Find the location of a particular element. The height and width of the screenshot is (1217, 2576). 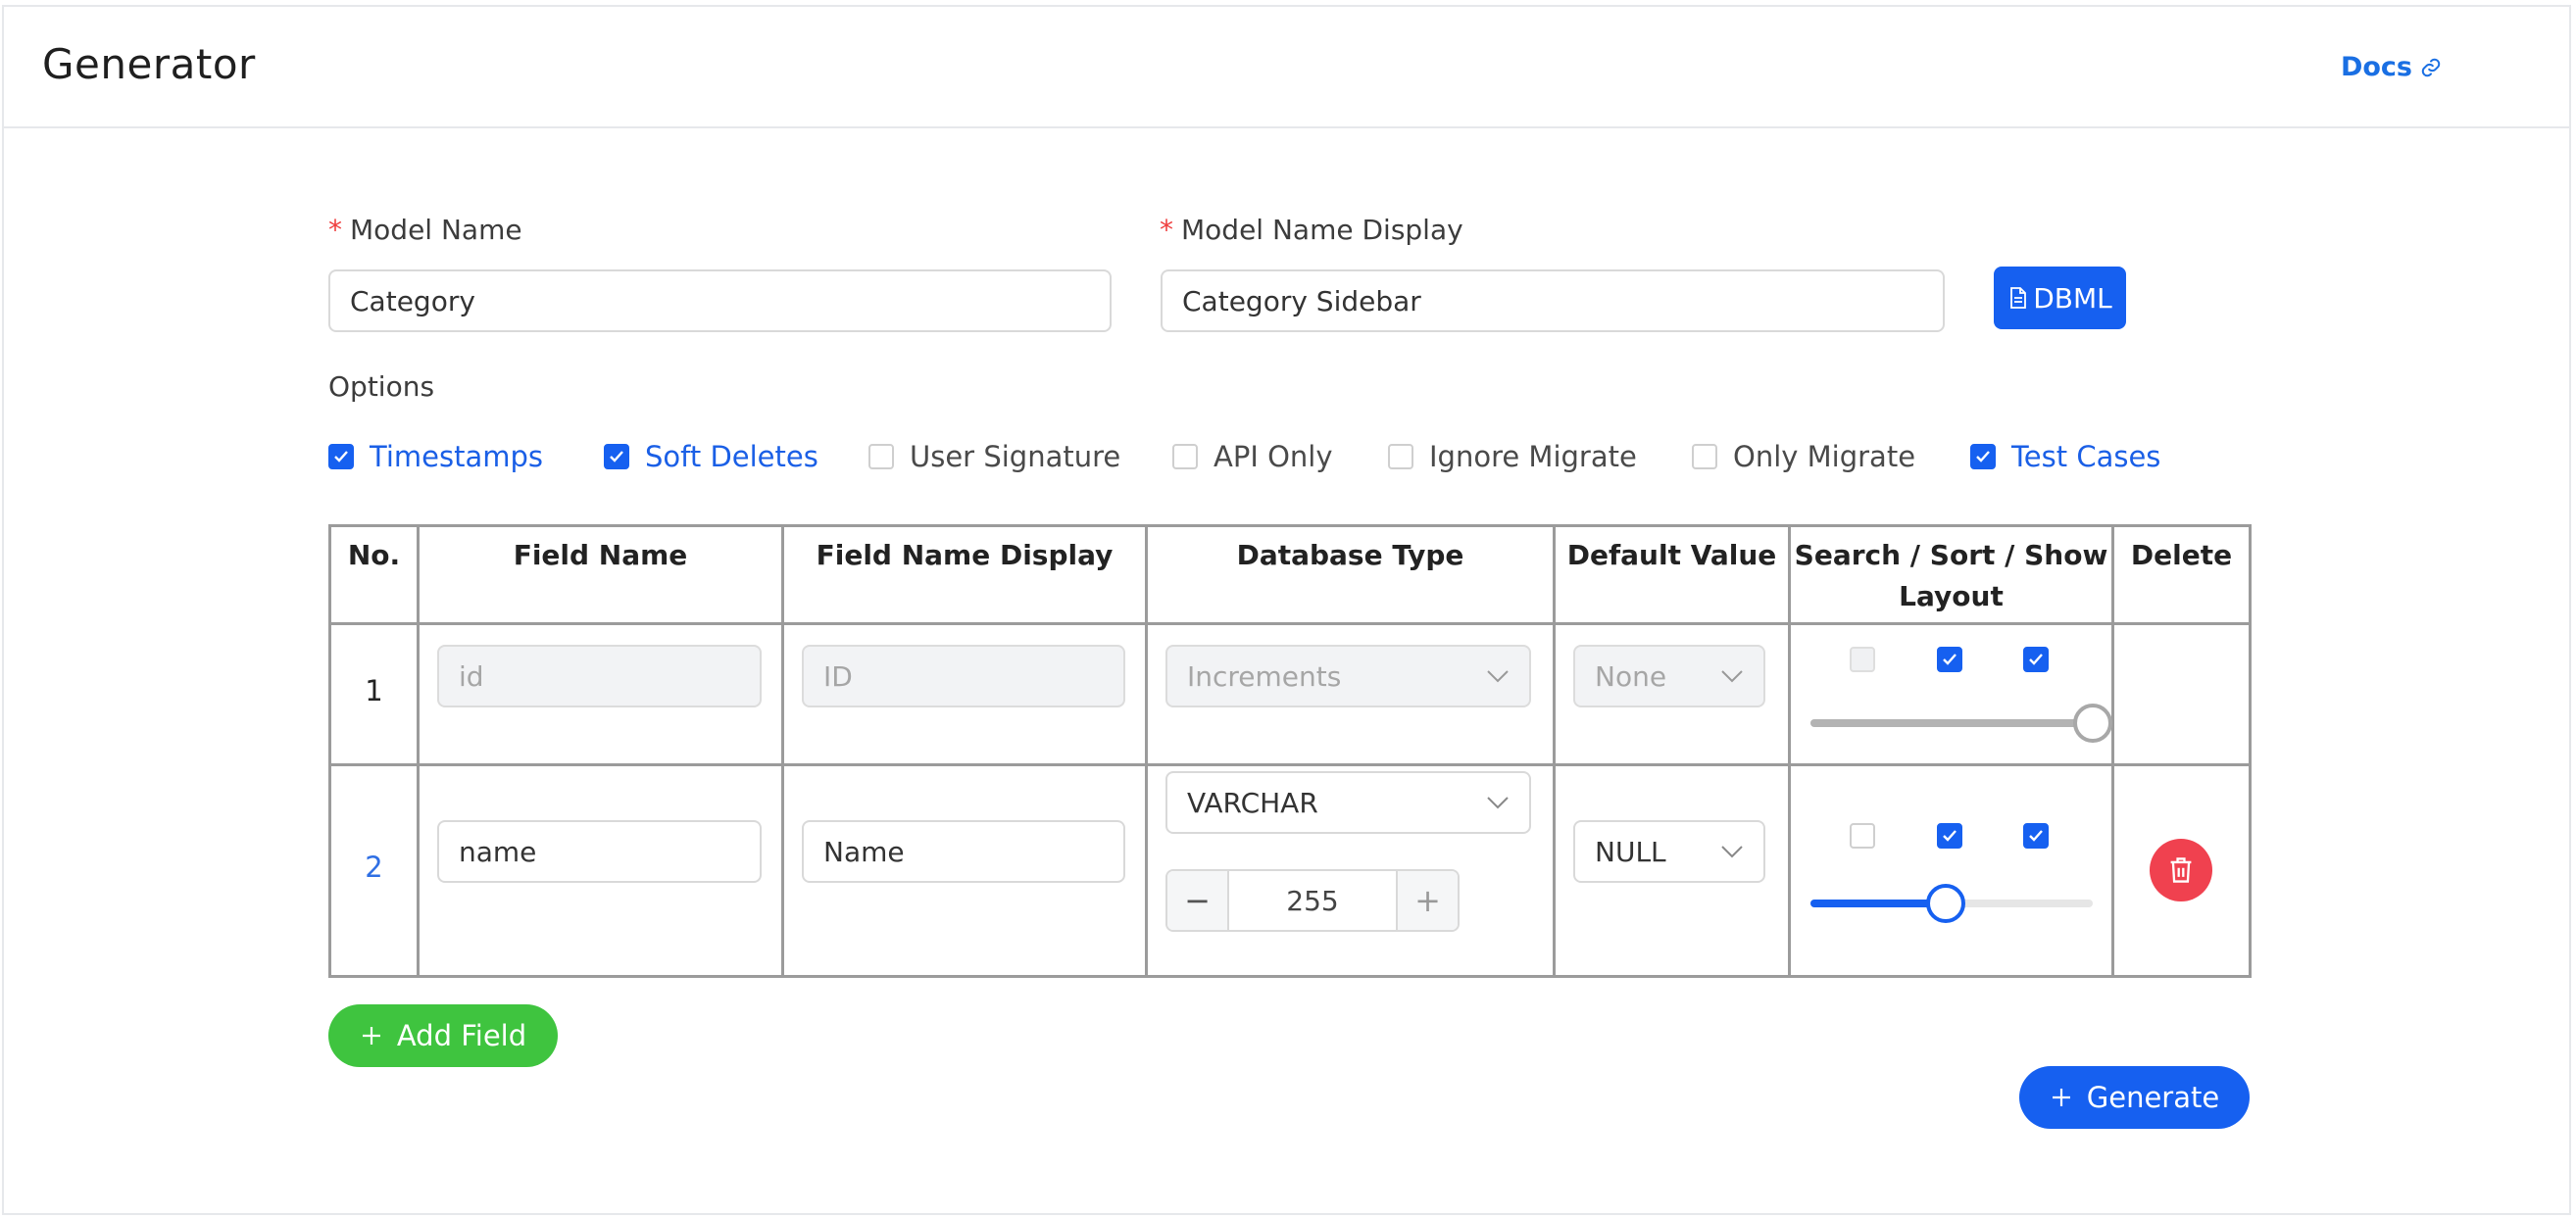

ignore-migrate-checkbox is located at coordinates (1400, 456).